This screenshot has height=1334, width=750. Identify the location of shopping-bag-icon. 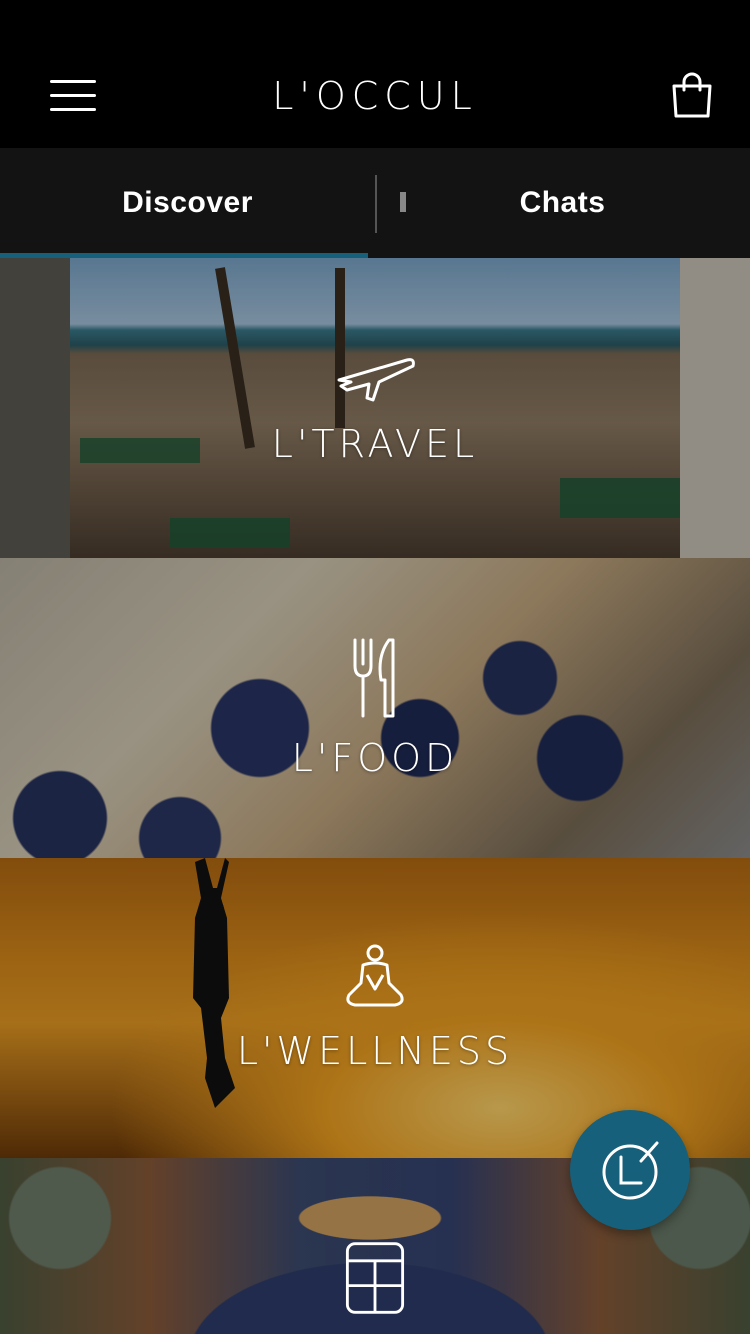
(692, 95).